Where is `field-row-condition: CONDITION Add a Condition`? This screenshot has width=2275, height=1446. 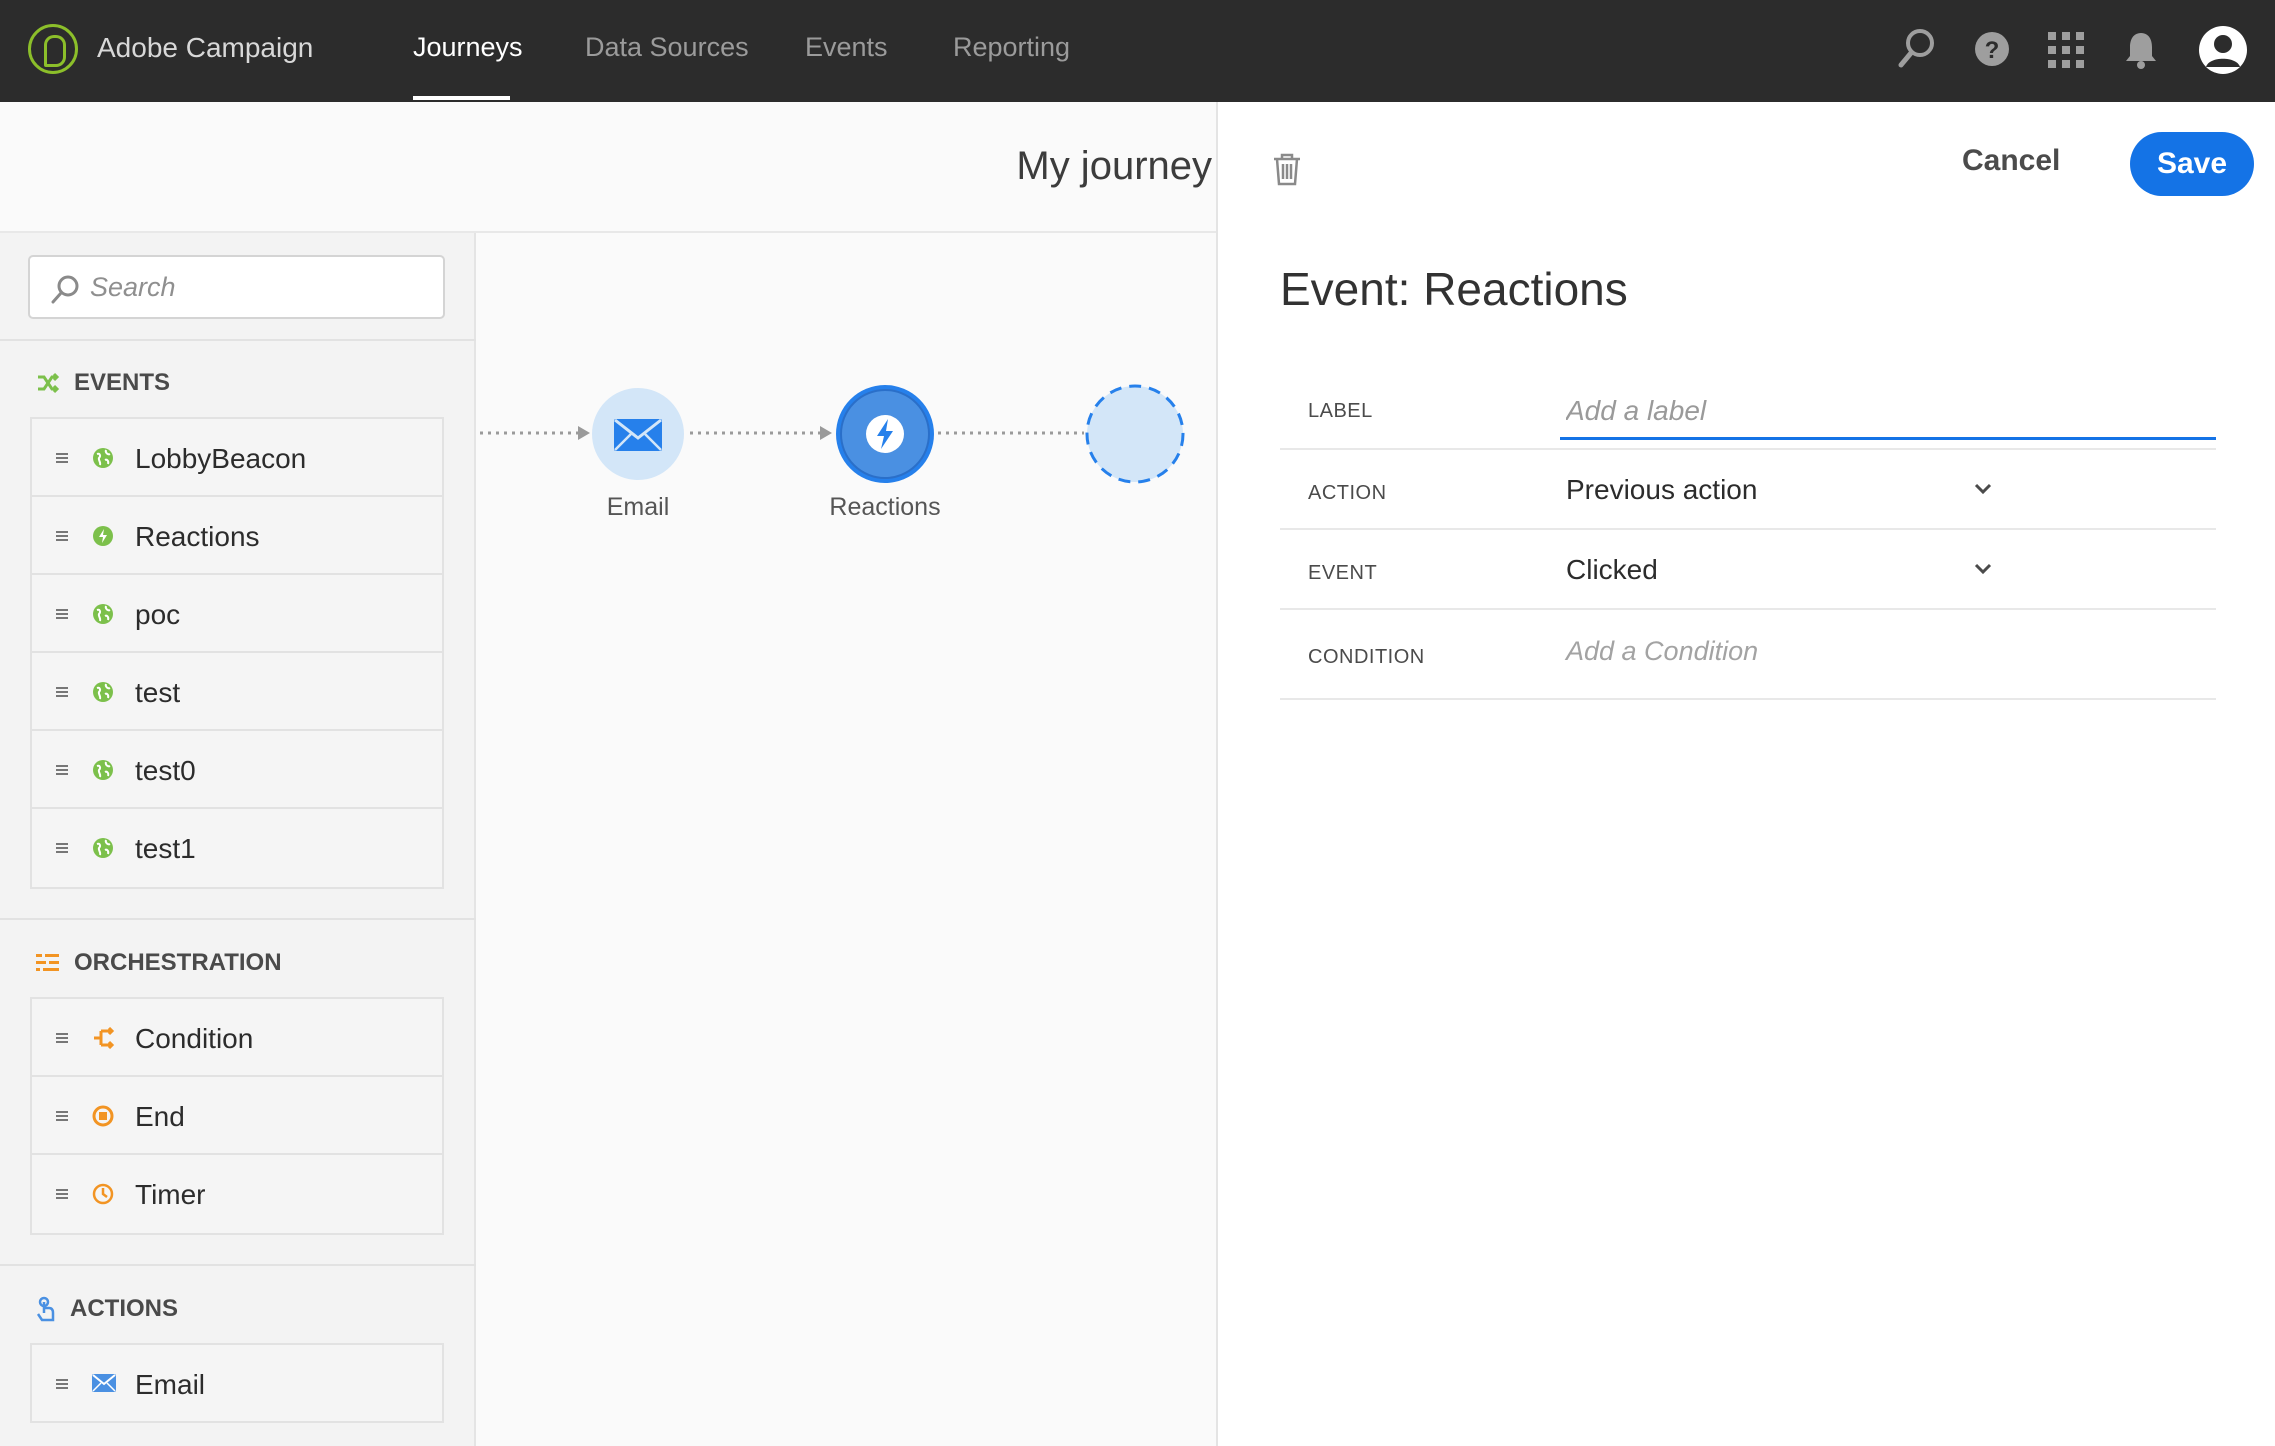
field-row-condition: CONDITION Add a Condition is located at coordinates (1748, 655).